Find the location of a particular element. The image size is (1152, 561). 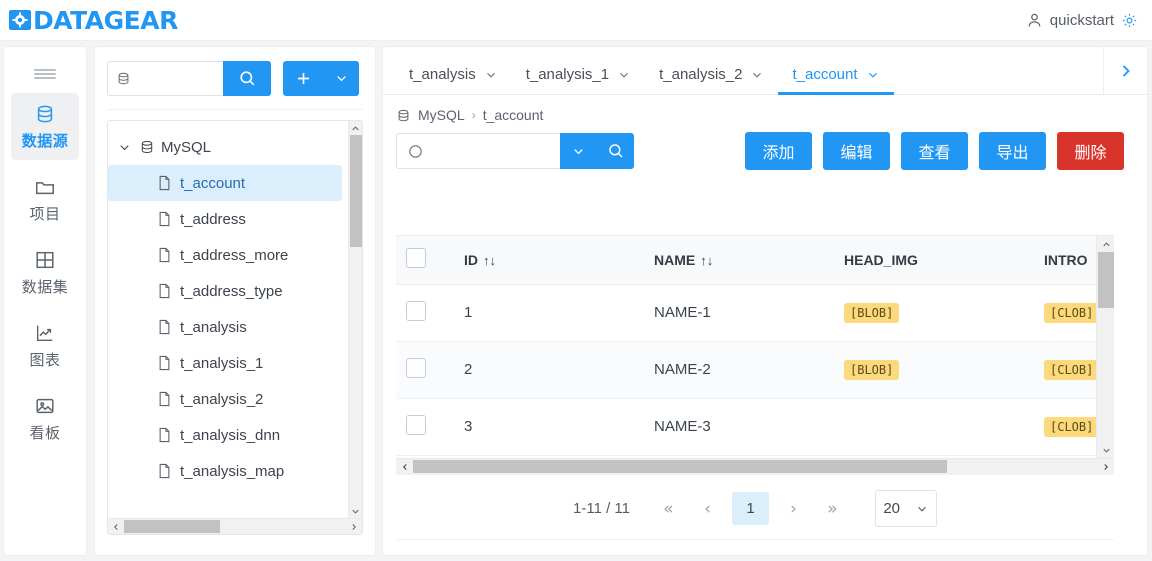

app-logo-text: DATAGEAR is located at coordinates (105, 20).